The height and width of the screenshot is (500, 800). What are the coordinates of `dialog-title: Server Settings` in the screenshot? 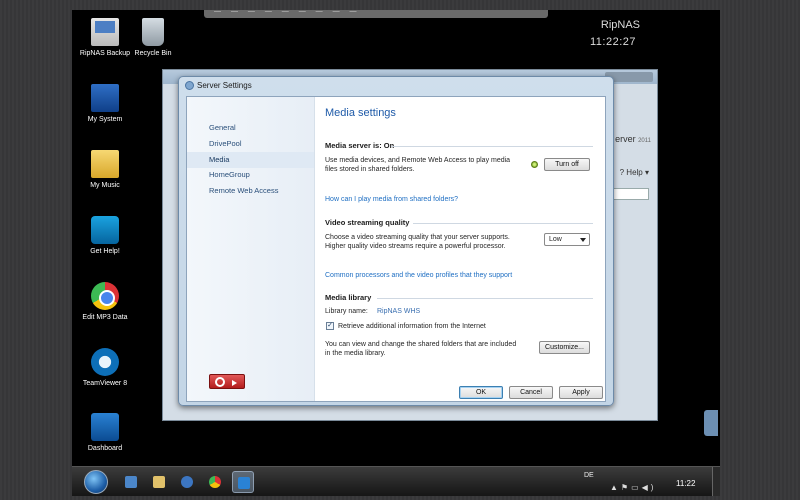 It's located at (224, 85).